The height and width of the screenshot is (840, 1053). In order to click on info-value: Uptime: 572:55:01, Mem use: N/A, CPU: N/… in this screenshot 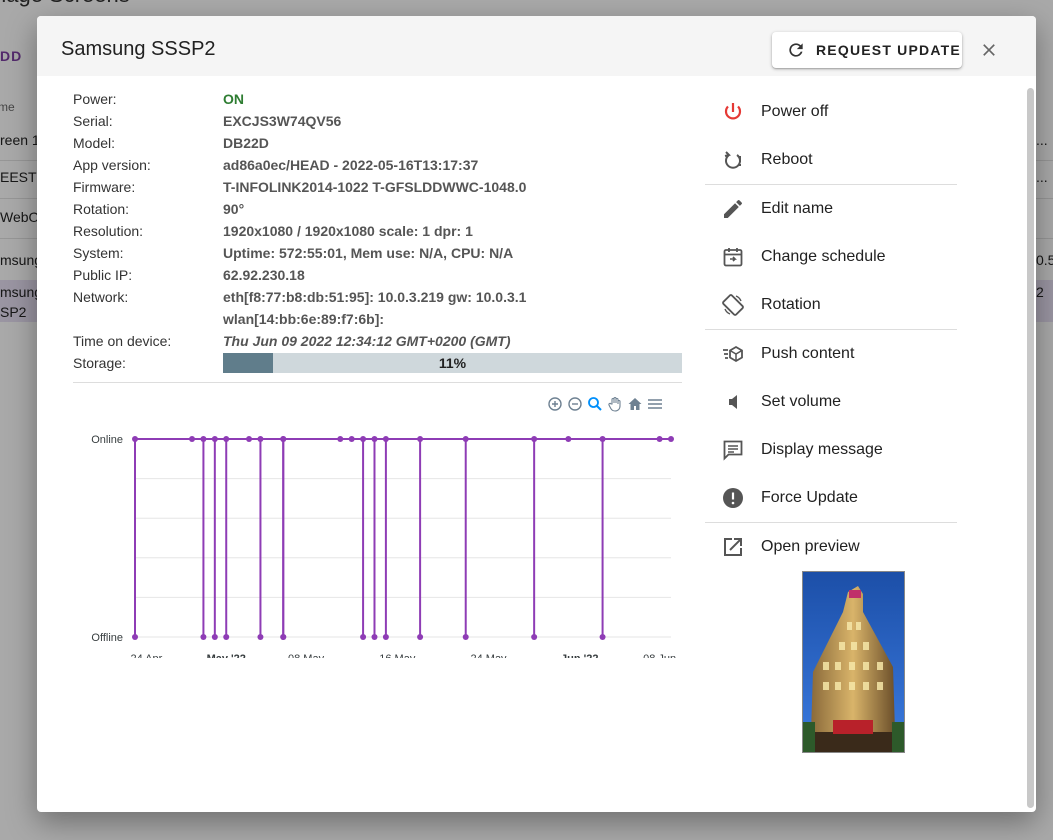, I will do `click(368, 253)`.